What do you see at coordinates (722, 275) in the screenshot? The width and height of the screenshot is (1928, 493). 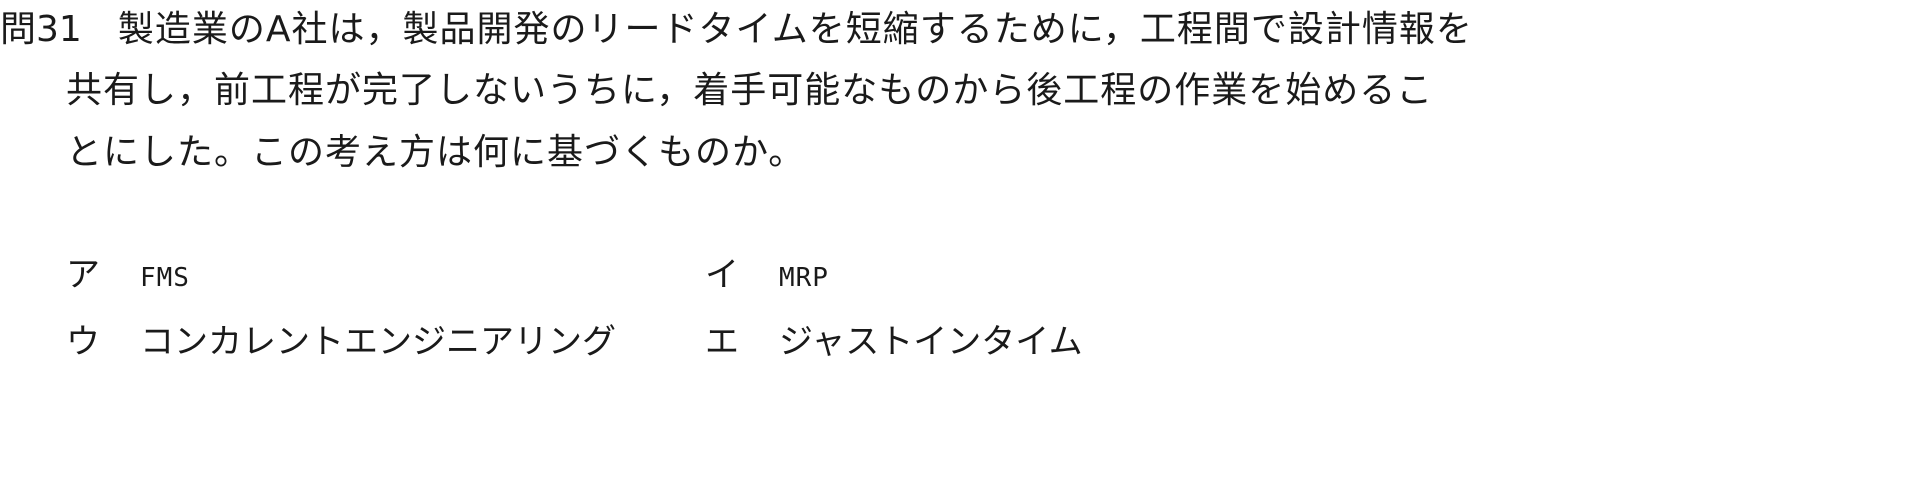 I see `choice-i-label: イ` at bounding box center [722, 275].